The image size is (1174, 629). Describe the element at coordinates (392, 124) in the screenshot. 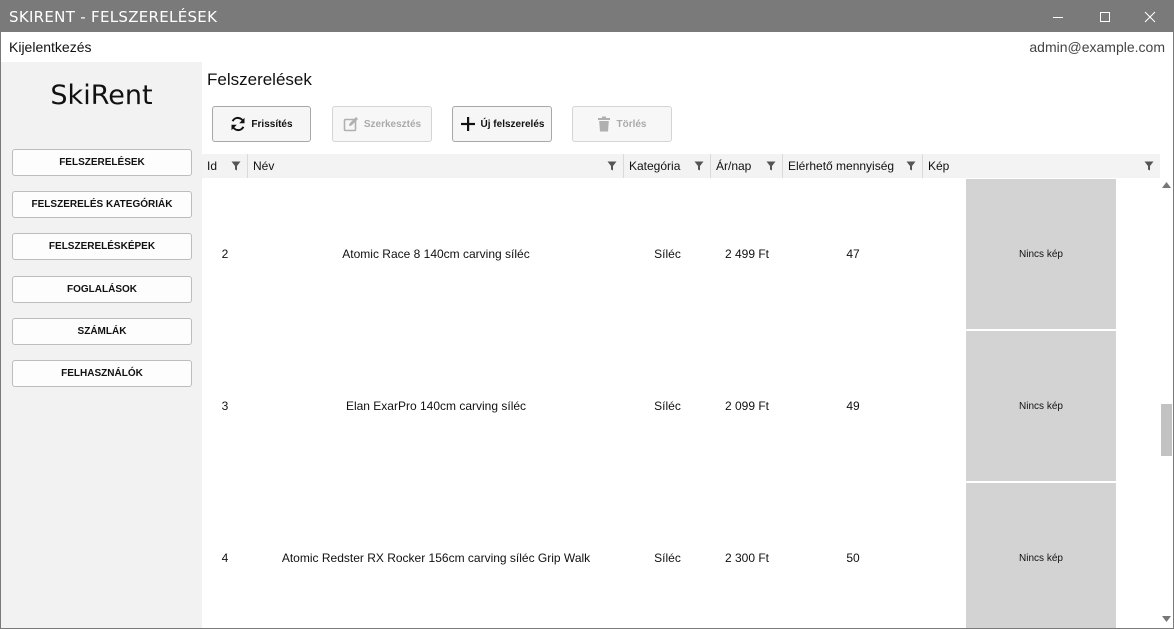

I see `edit-button-label: Szerkesztés` at that location.